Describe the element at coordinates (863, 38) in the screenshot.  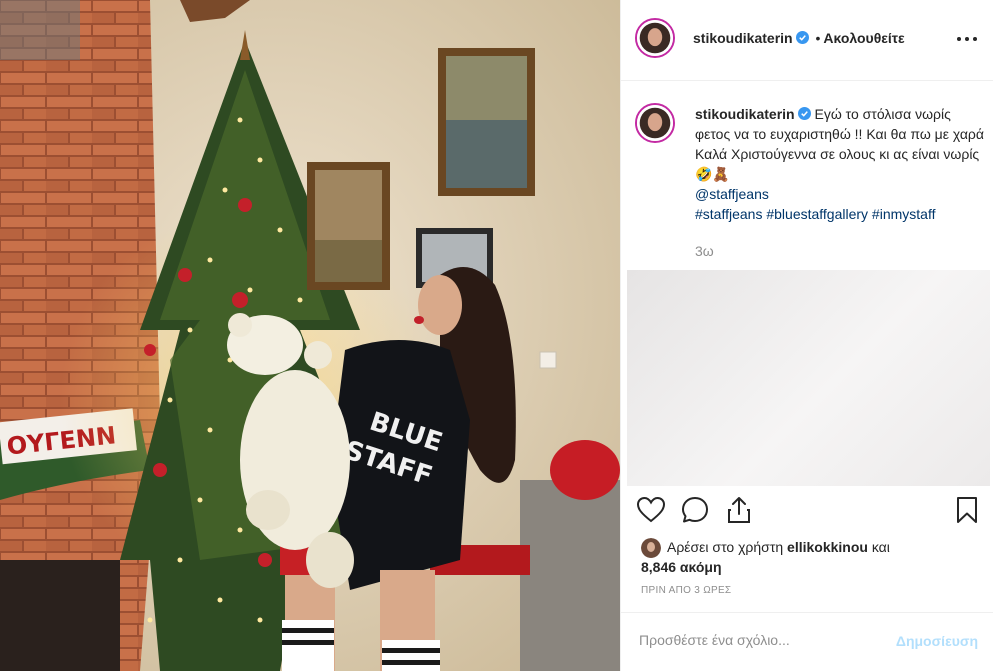
I see `following-button: Ακολουθείτε` at that location.